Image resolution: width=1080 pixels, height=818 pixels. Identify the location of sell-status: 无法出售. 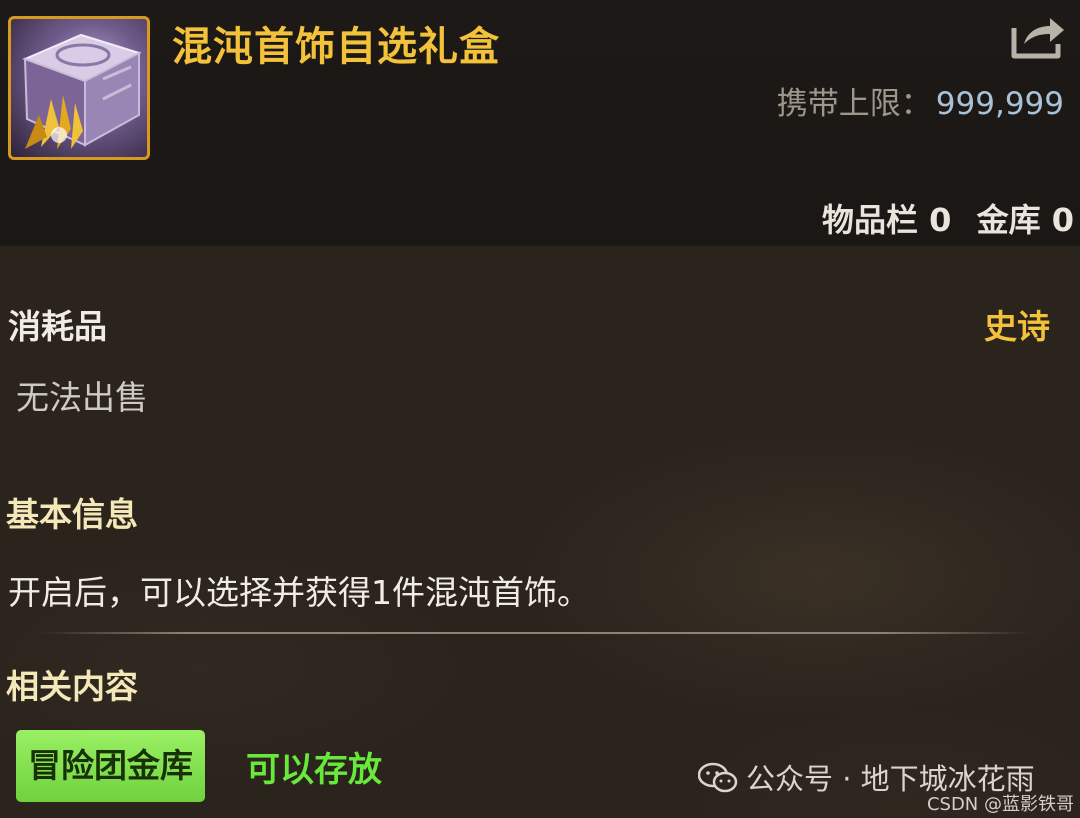
(82, 397).